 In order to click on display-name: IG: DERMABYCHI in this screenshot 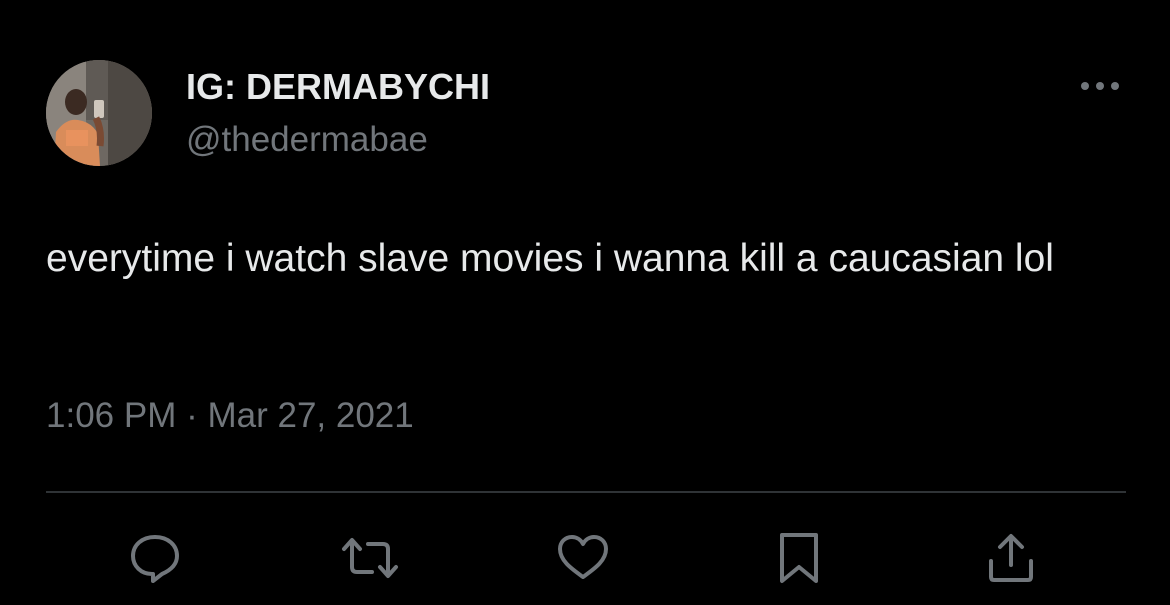, I will do `click(338, 87)`.